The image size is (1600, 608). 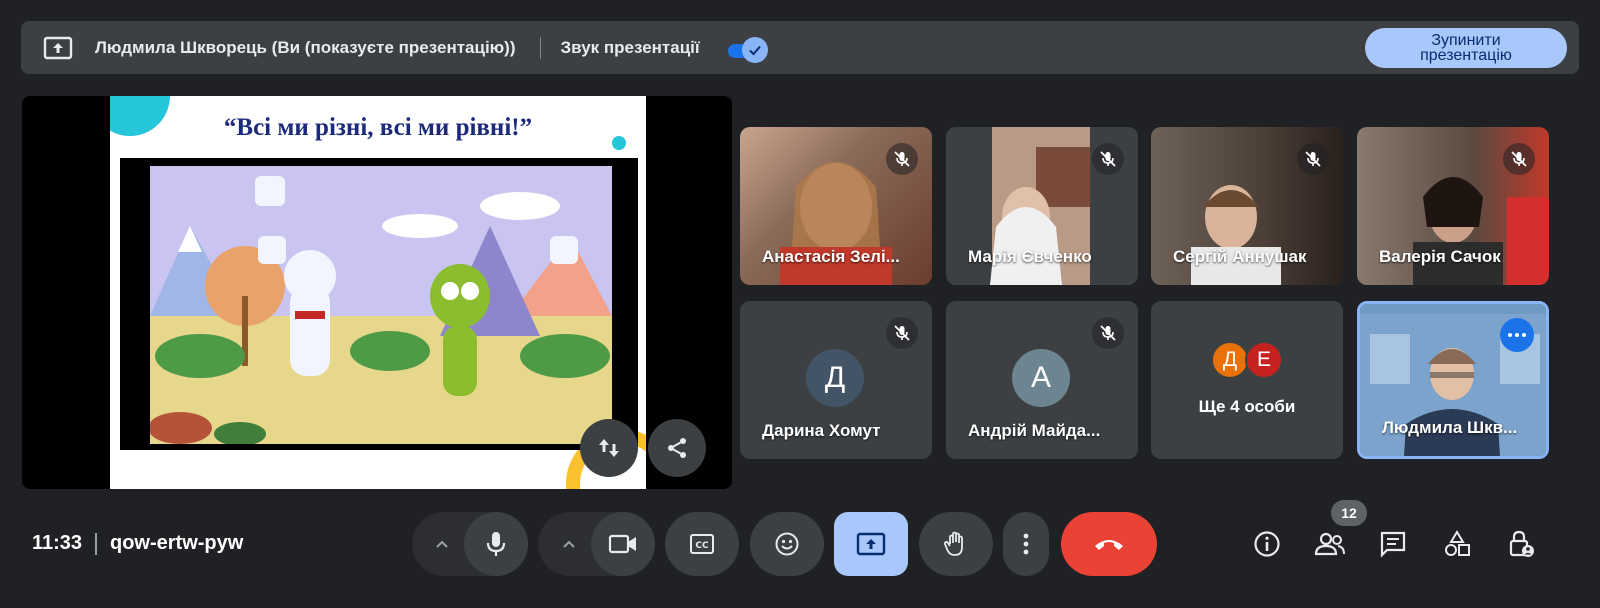 I want to click on presentation-sound-toggle, so click(x=747, y=49).